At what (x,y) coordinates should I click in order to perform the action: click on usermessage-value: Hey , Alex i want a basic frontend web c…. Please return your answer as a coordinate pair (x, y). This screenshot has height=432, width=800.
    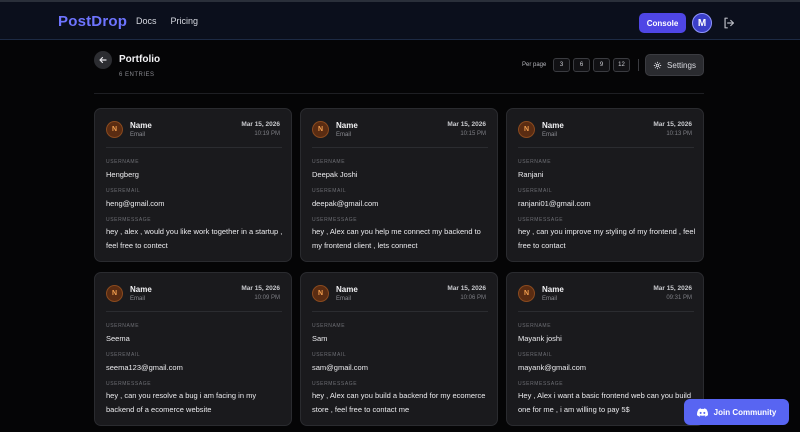
    Looking at the image, I should click on (605, 402).